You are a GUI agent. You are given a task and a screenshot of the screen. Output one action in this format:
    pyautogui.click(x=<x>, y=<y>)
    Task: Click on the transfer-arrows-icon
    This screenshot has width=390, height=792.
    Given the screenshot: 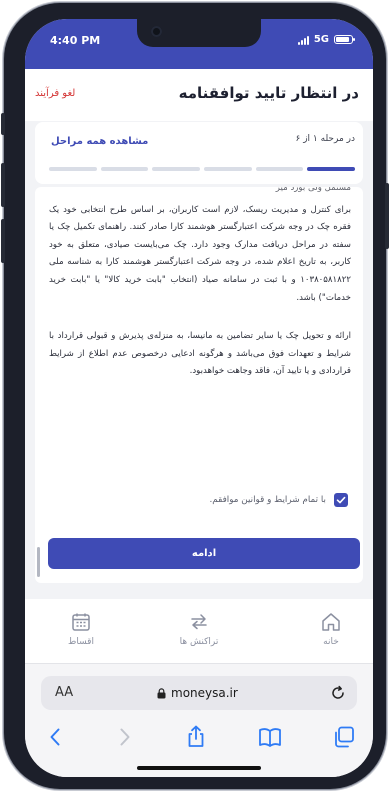 What is the action you would take?
    pyautogui.click(x=199, y=622)
    